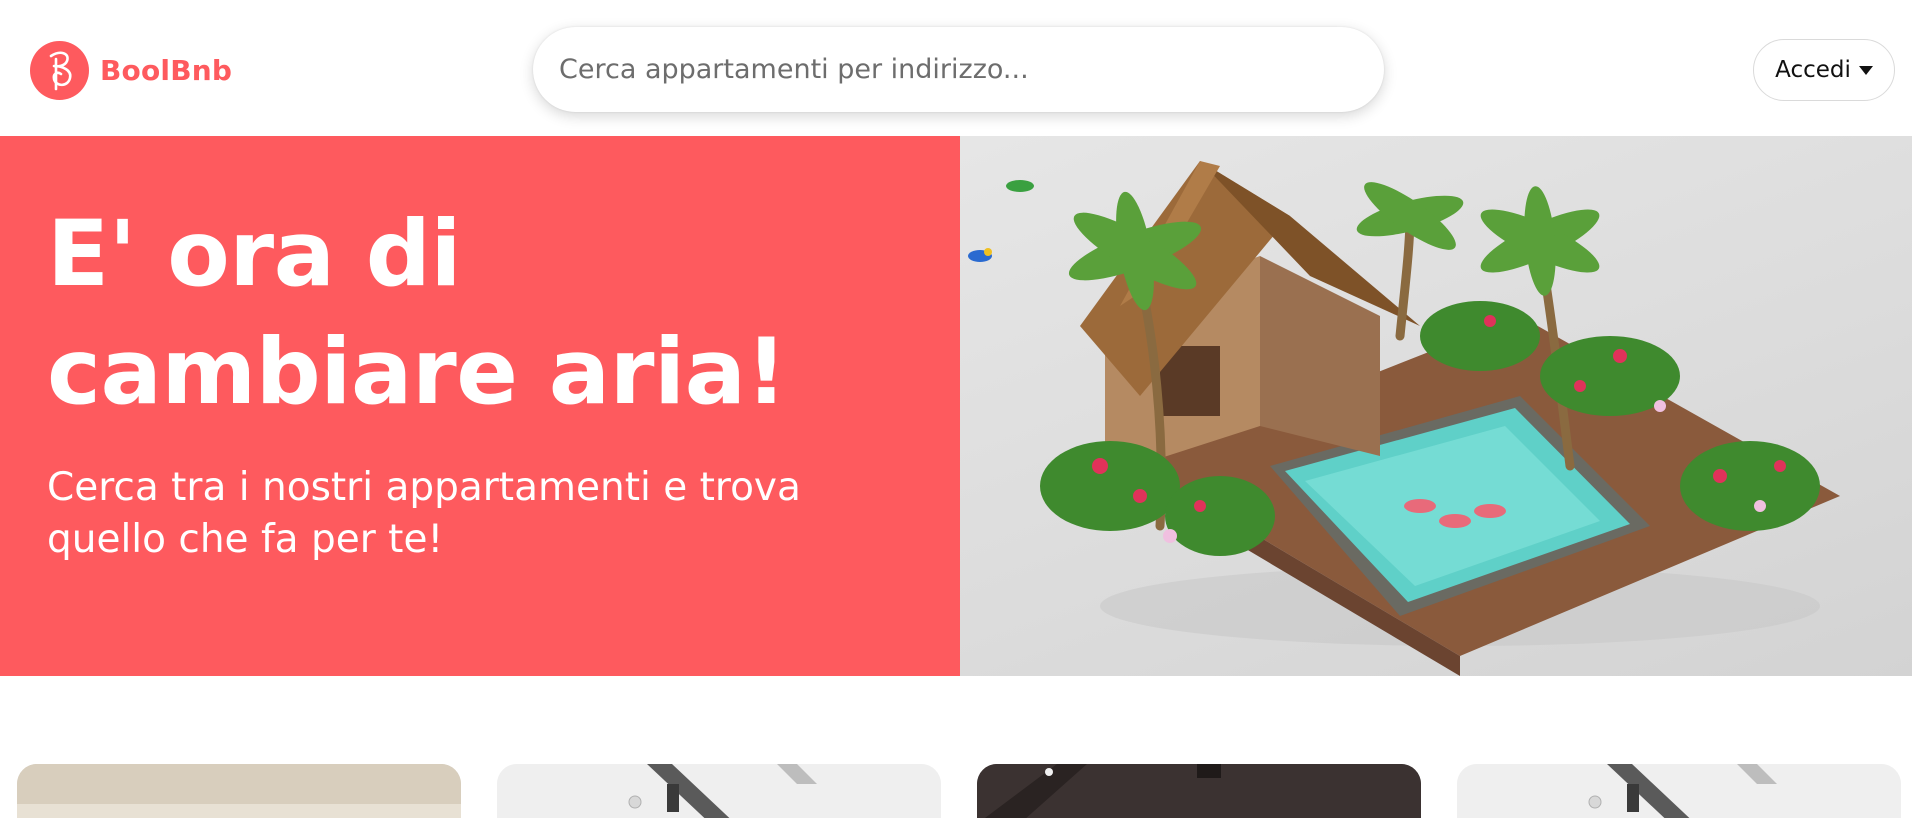 The width and height of the screenshot is (1912, 818). I want to click on search-input, so click(958, 69).